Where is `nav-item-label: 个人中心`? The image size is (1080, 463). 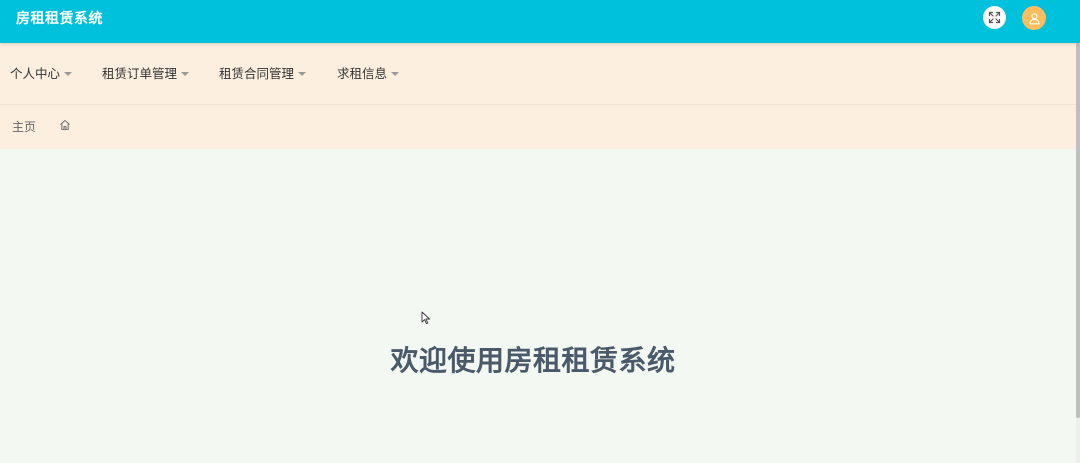
nav-item-label: 个人中心 is located at coordinates (35, 73).